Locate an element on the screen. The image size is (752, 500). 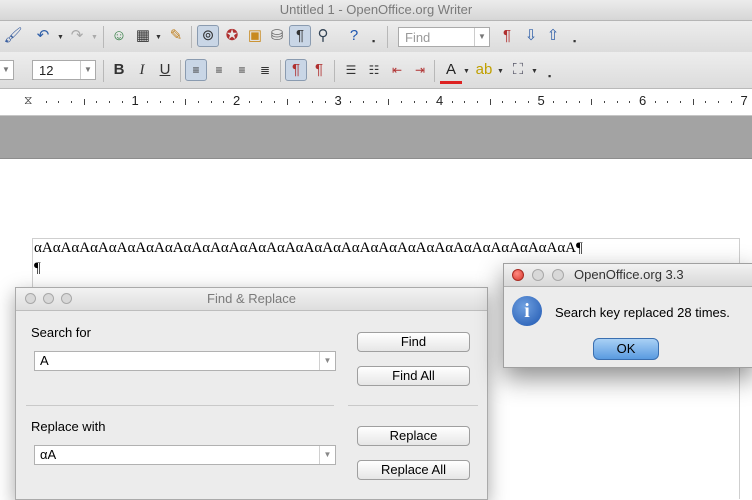
redo-dropdown-icon: ▼ is located at coordinates (94, 37).